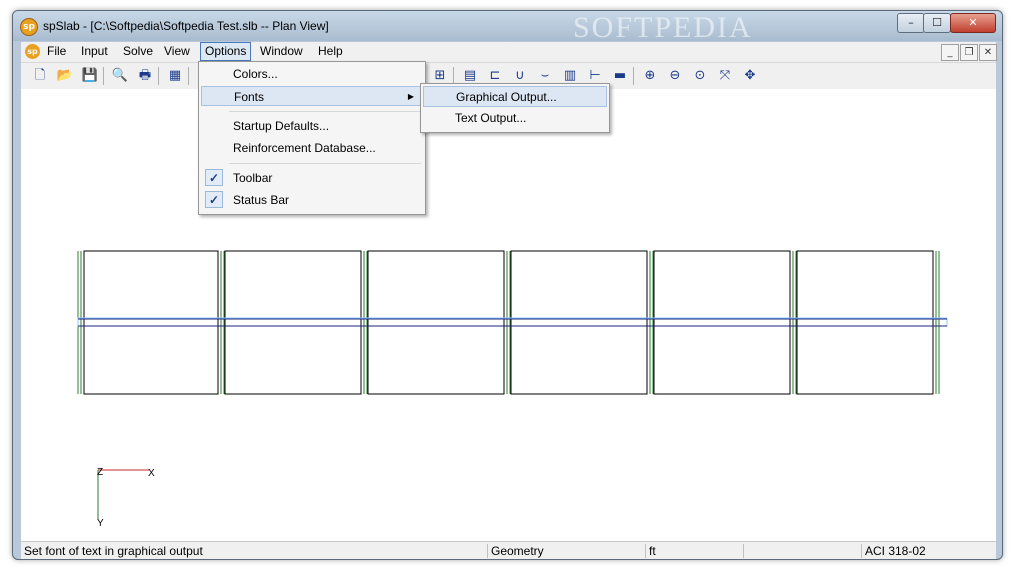 The width and height of the screenshot is (1025, 581). Describe the element at coordinates (725, 76) in the screenshot. I see `zoom-extents-icon: ⤧` at that location.